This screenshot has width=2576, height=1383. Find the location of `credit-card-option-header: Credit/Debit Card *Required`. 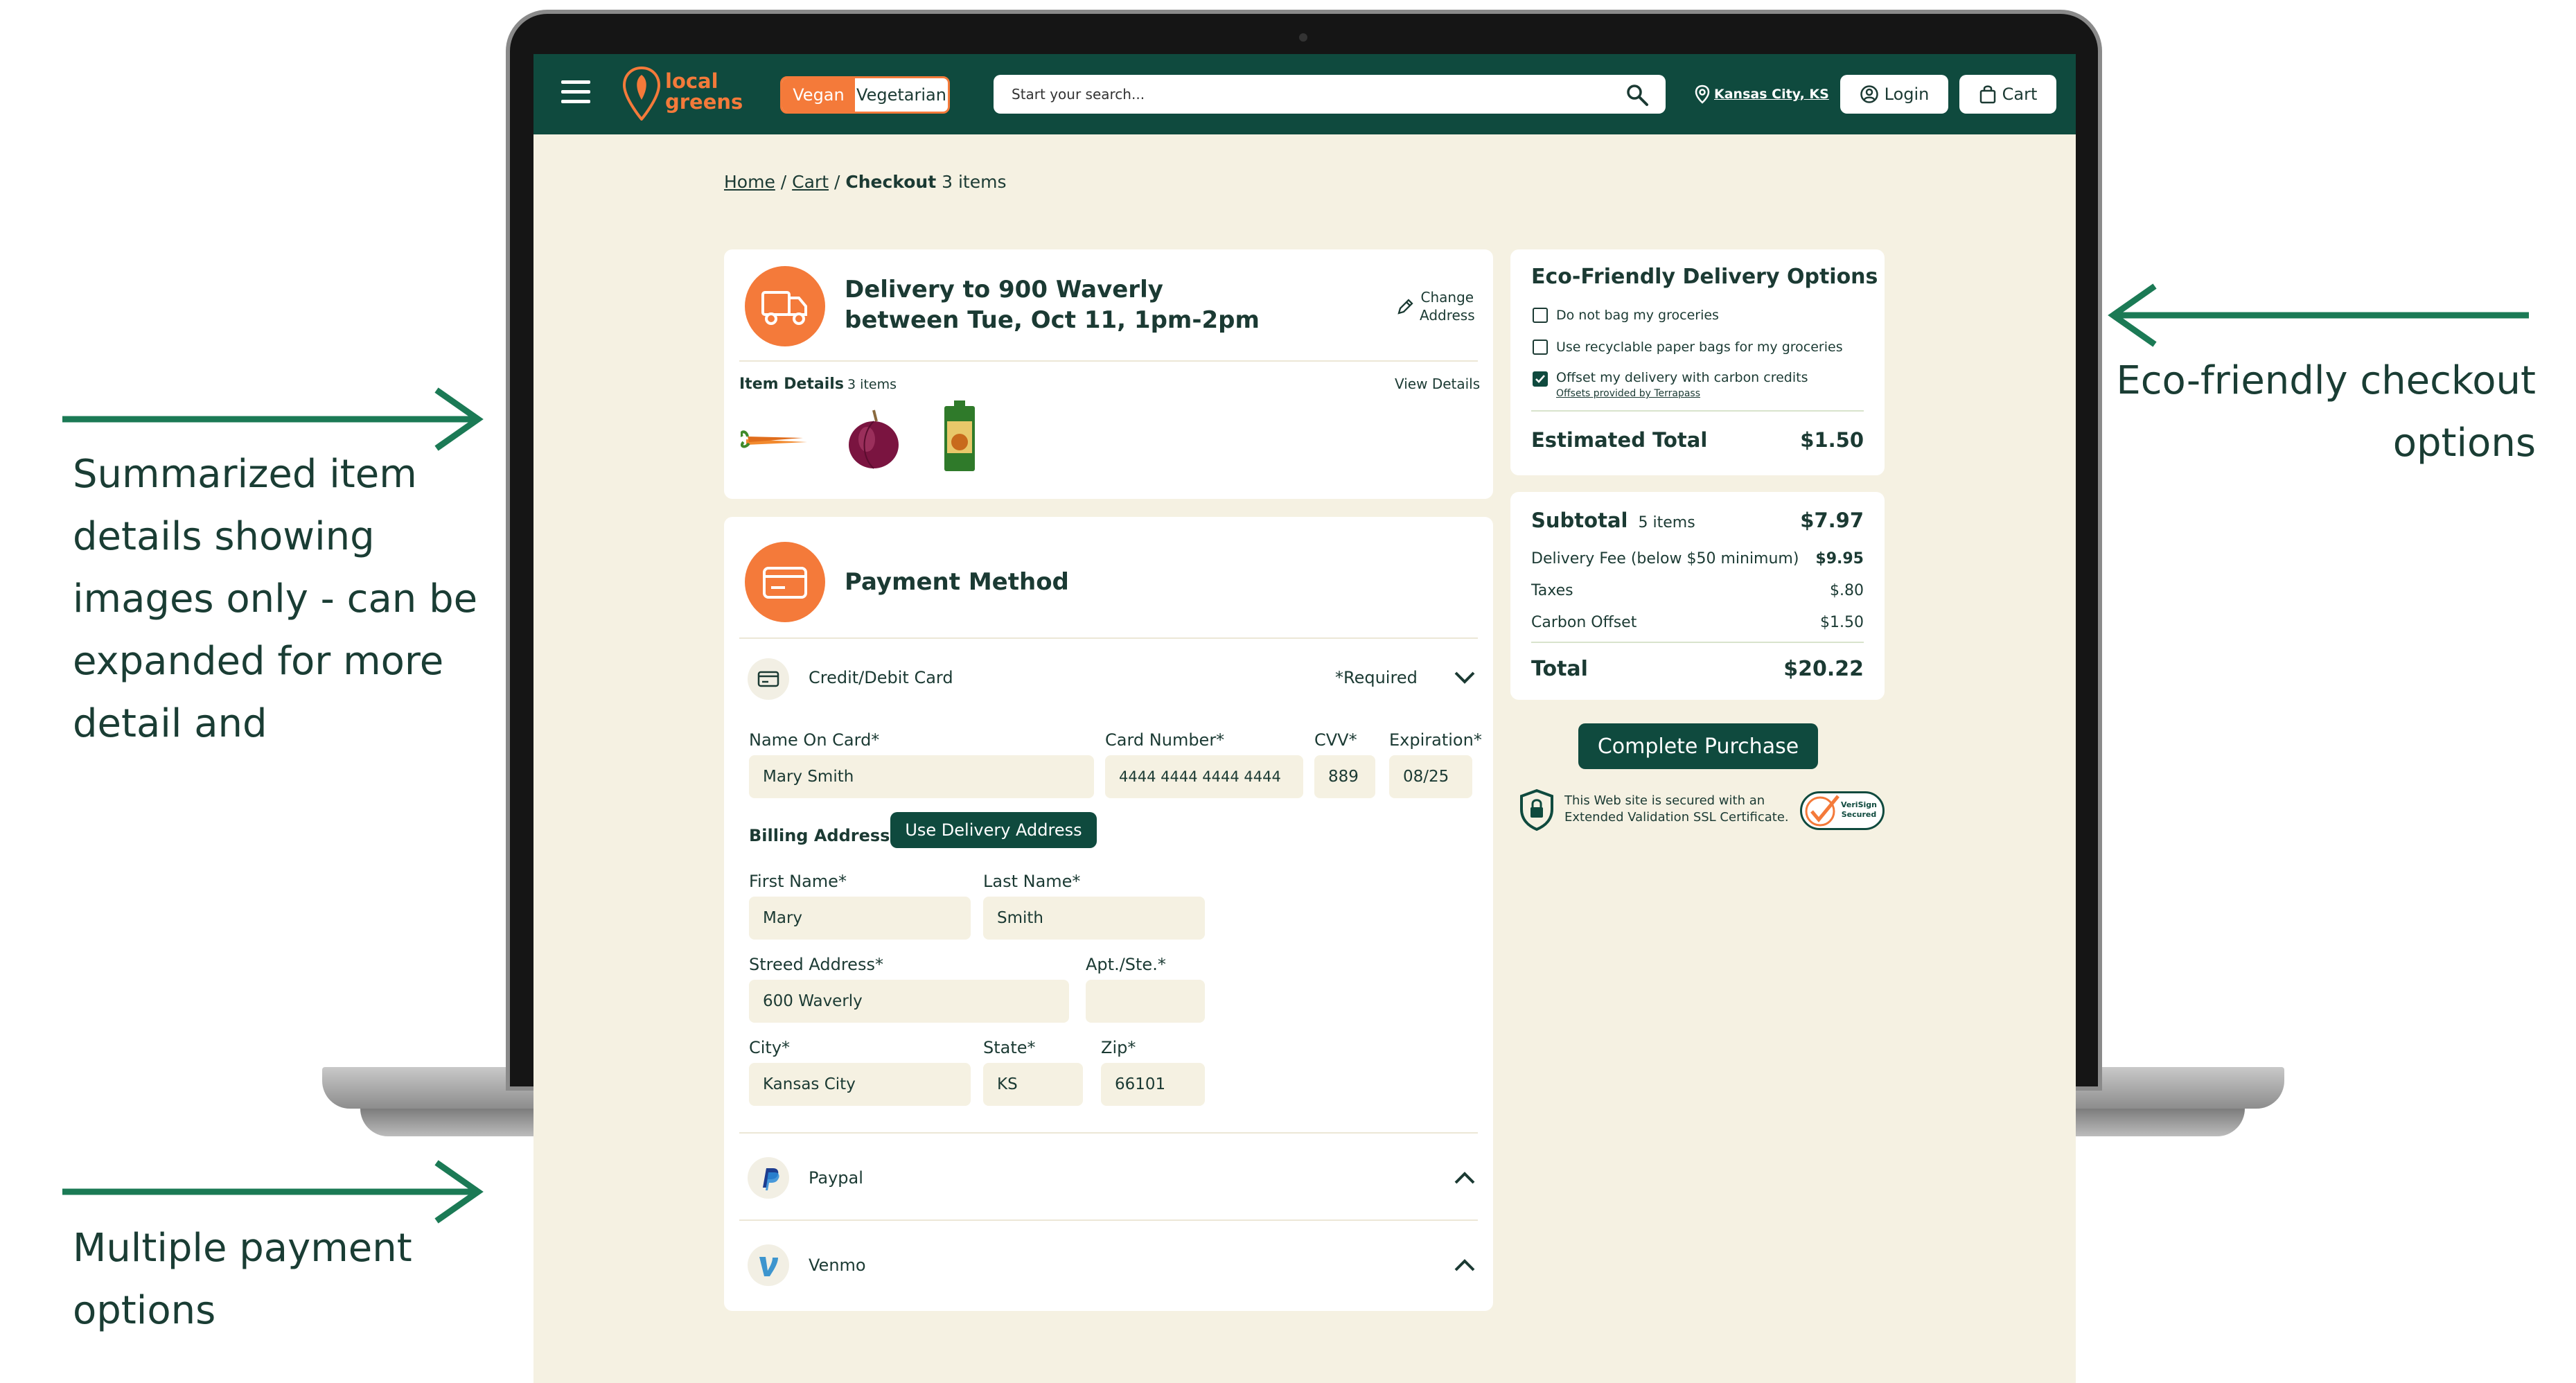

credit-card-option-header: Credit/Debit Card *Required is located at coordinates (1108, 680).